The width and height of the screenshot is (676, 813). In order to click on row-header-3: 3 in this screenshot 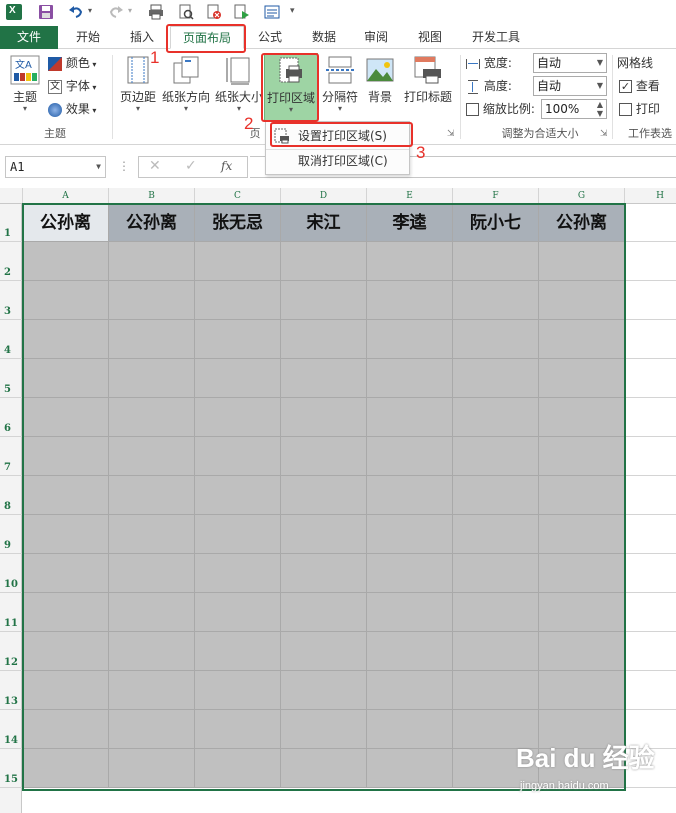, I will do `click(11, 300)`.